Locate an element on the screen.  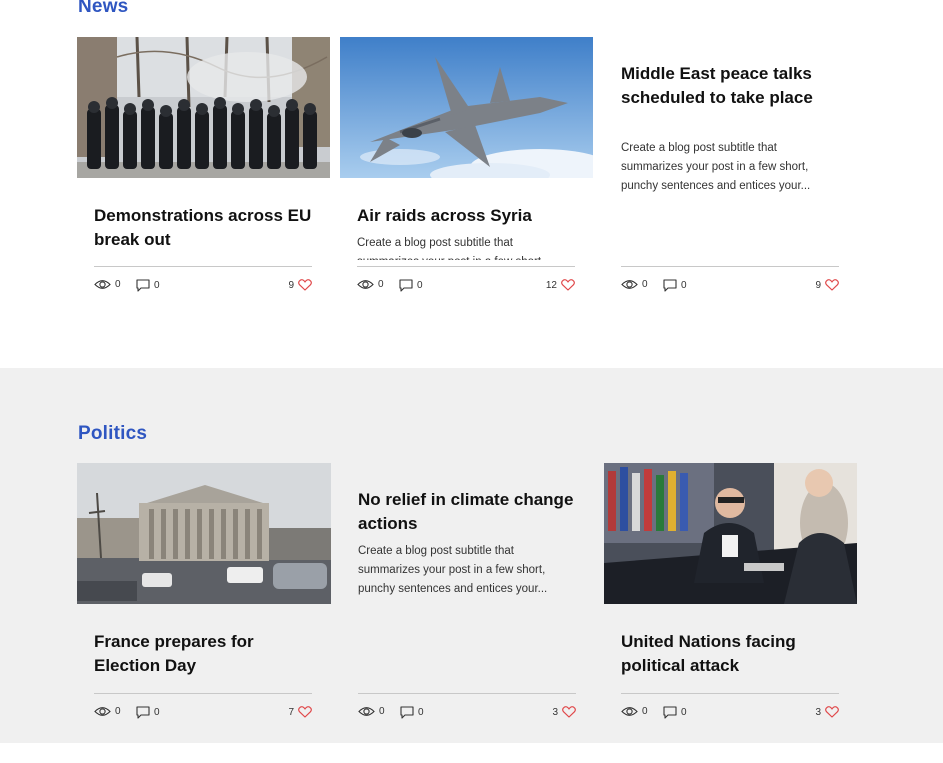
post-card-demonstrations: Demonstrations across EU break out 0 0 9 is located at coordinates (203, 187).